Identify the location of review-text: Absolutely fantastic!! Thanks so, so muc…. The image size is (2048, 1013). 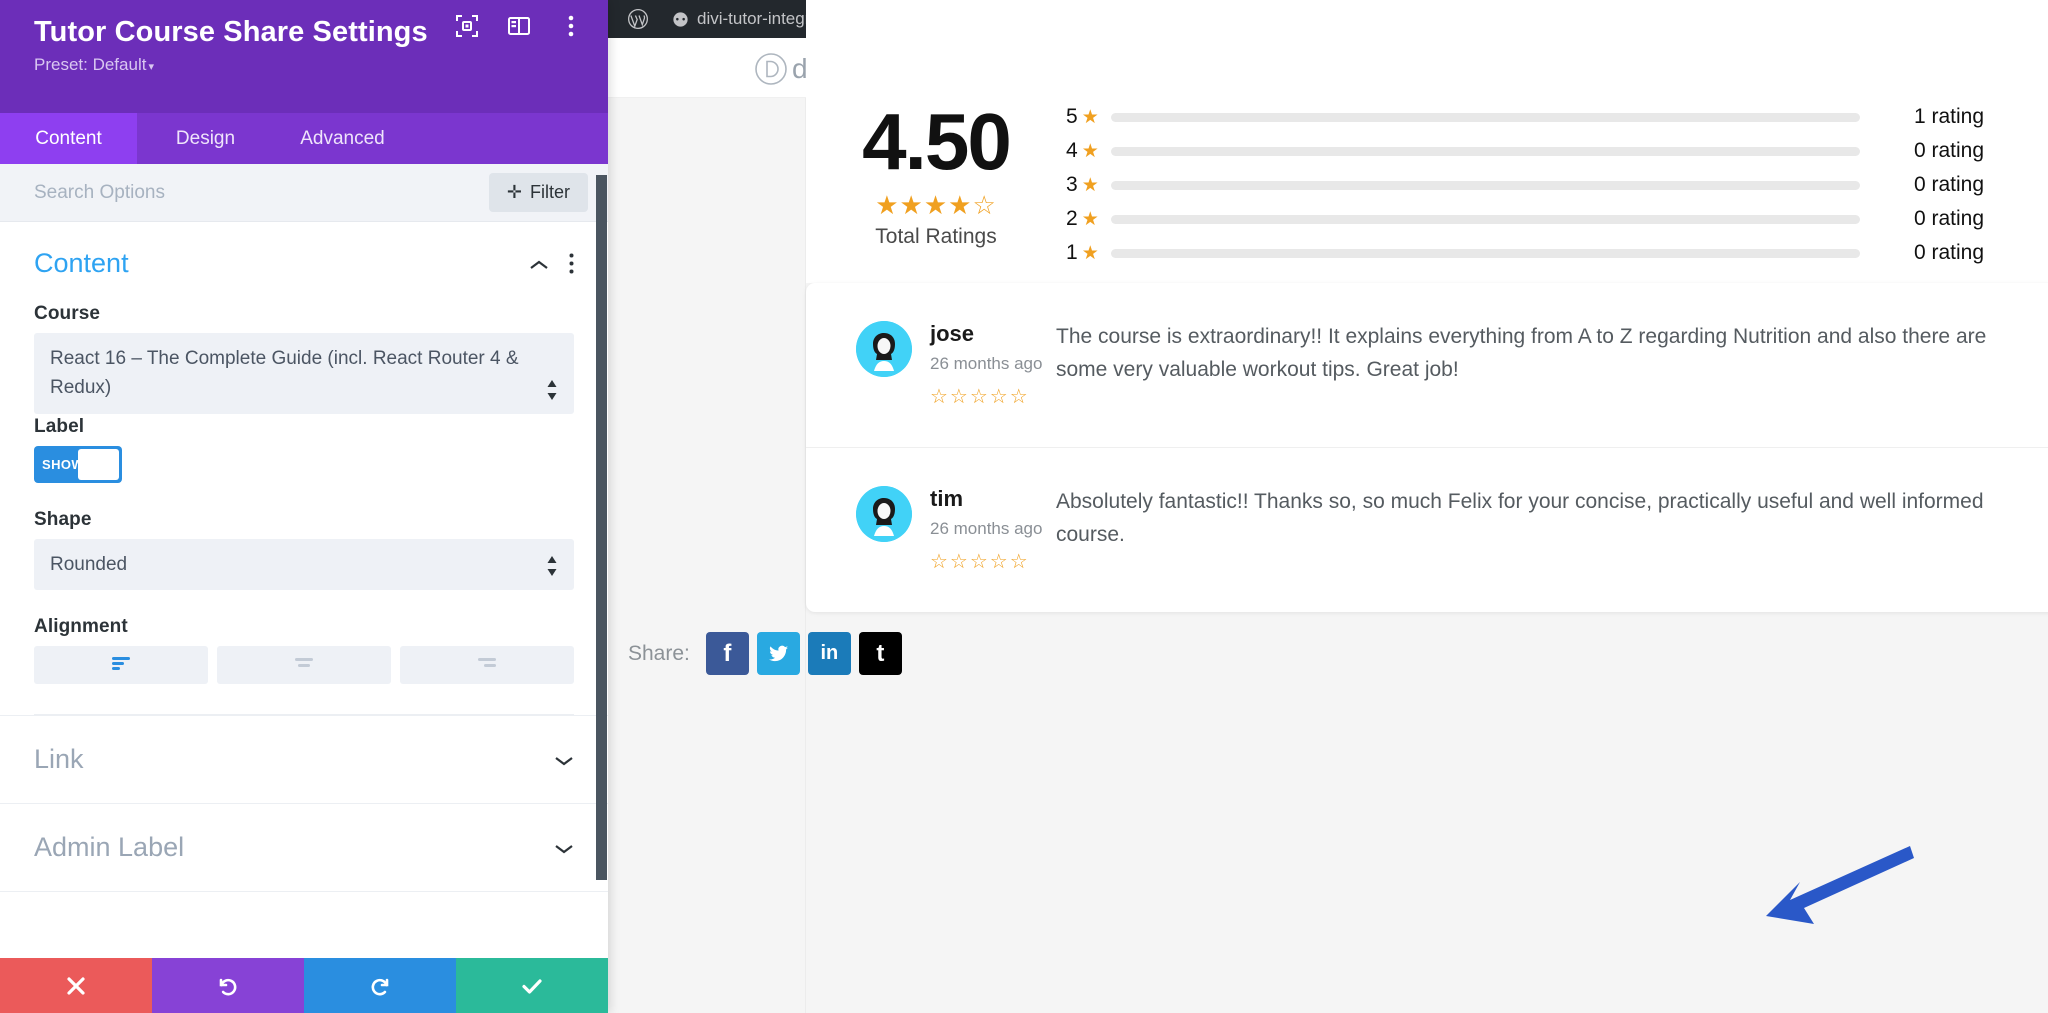
(1520, 518).